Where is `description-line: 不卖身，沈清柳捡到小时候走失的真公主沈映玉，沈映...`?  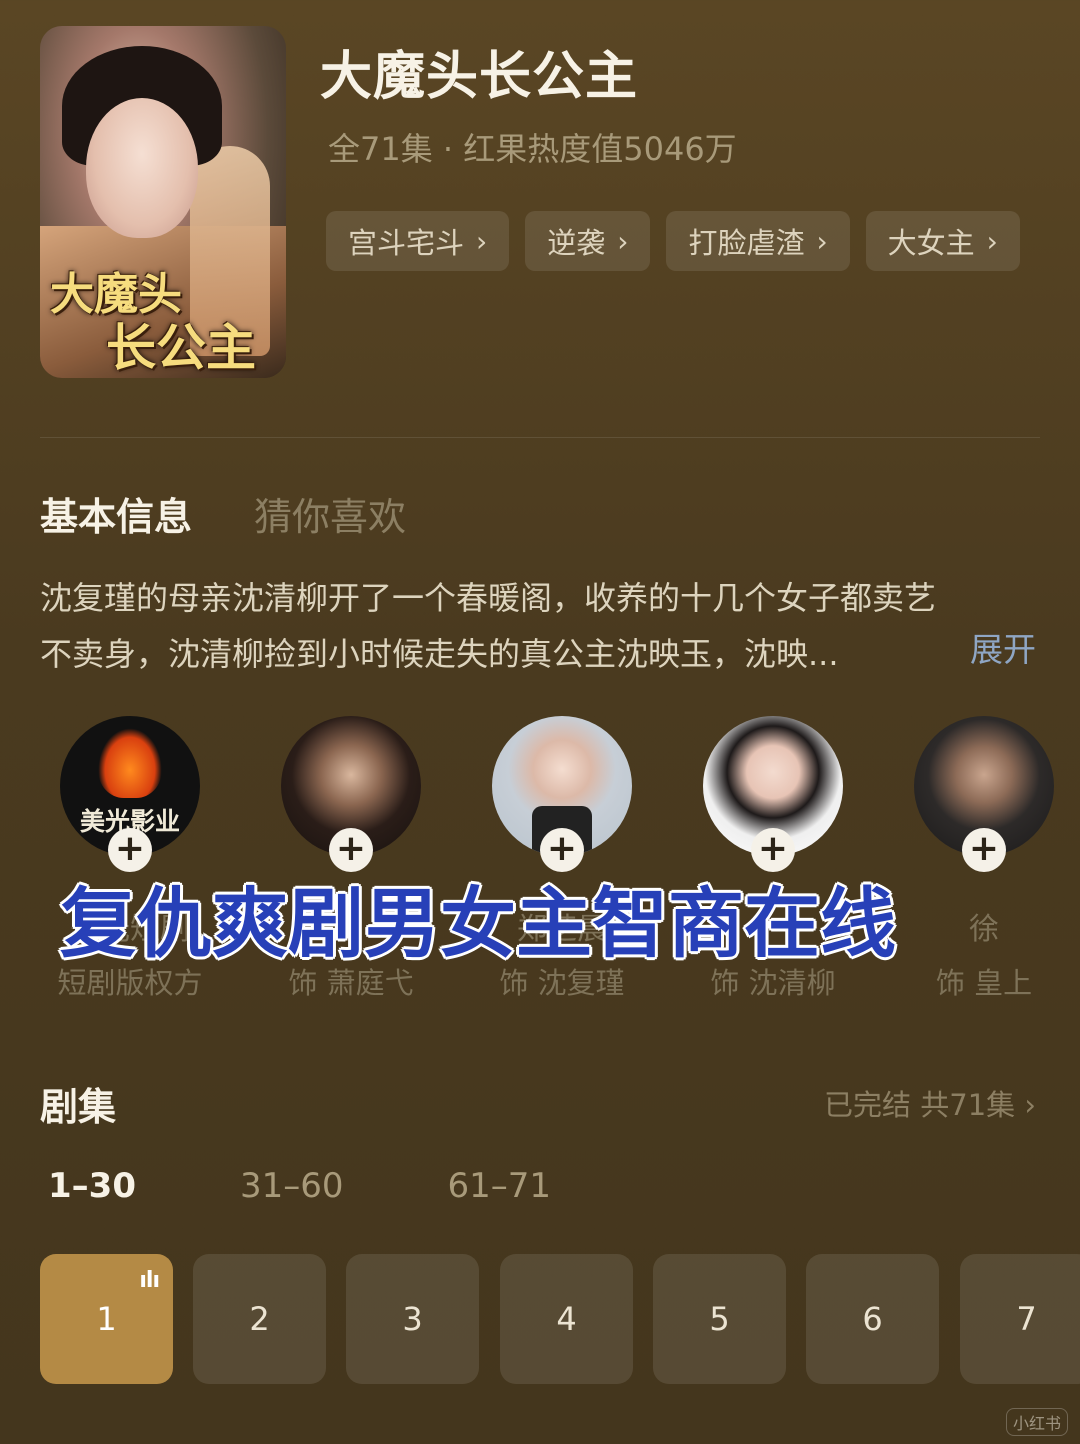
description-line: 不卖身，沈清柳捡到小时候走失的真公主沈映玉，沈映... is located at coordinates (439, 654).